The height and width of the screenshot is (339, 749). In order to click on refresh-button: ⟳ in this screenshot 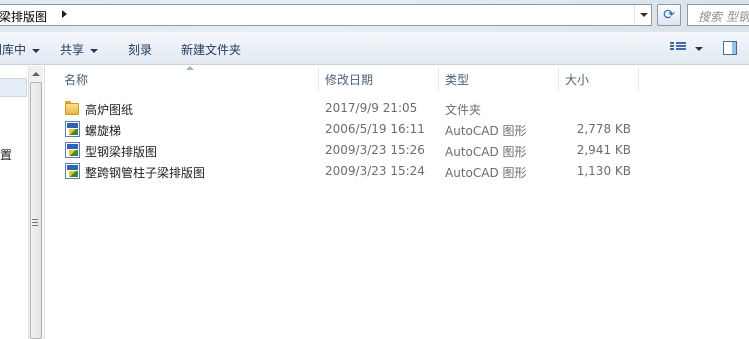, I will do `click(669, 15)`.